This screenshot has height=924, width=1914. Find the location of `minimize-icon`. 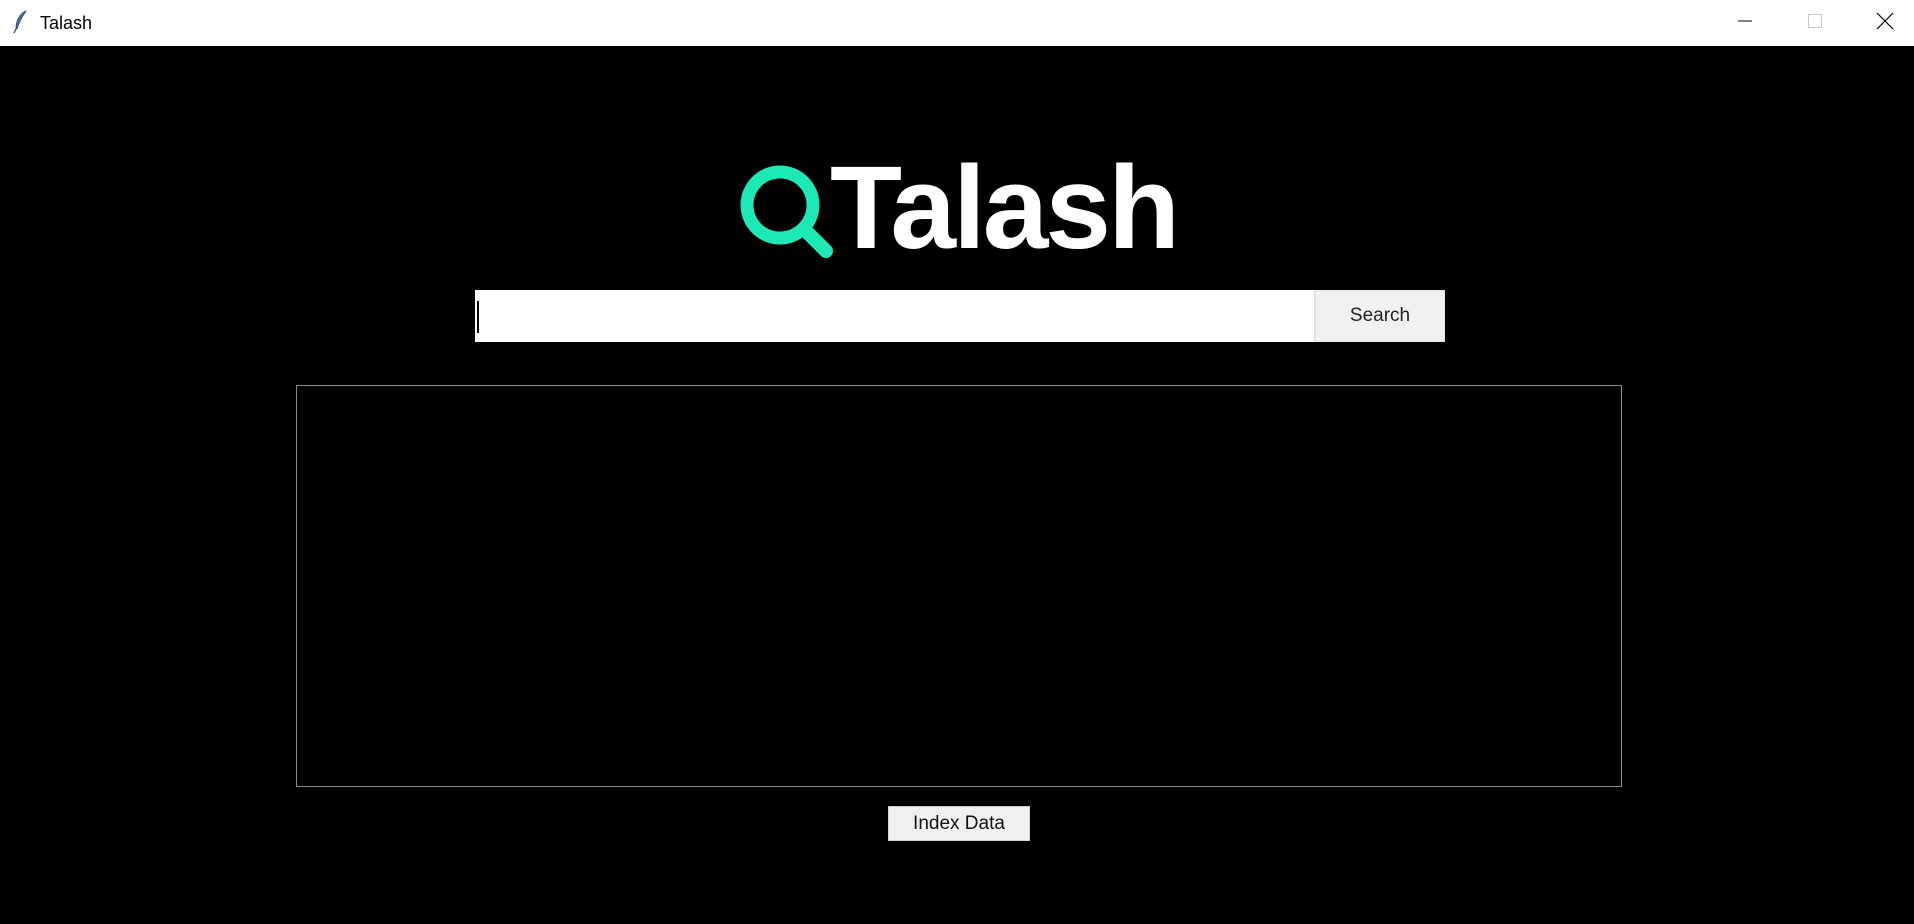

minimize-icon is located at coordinates (1745, 23).